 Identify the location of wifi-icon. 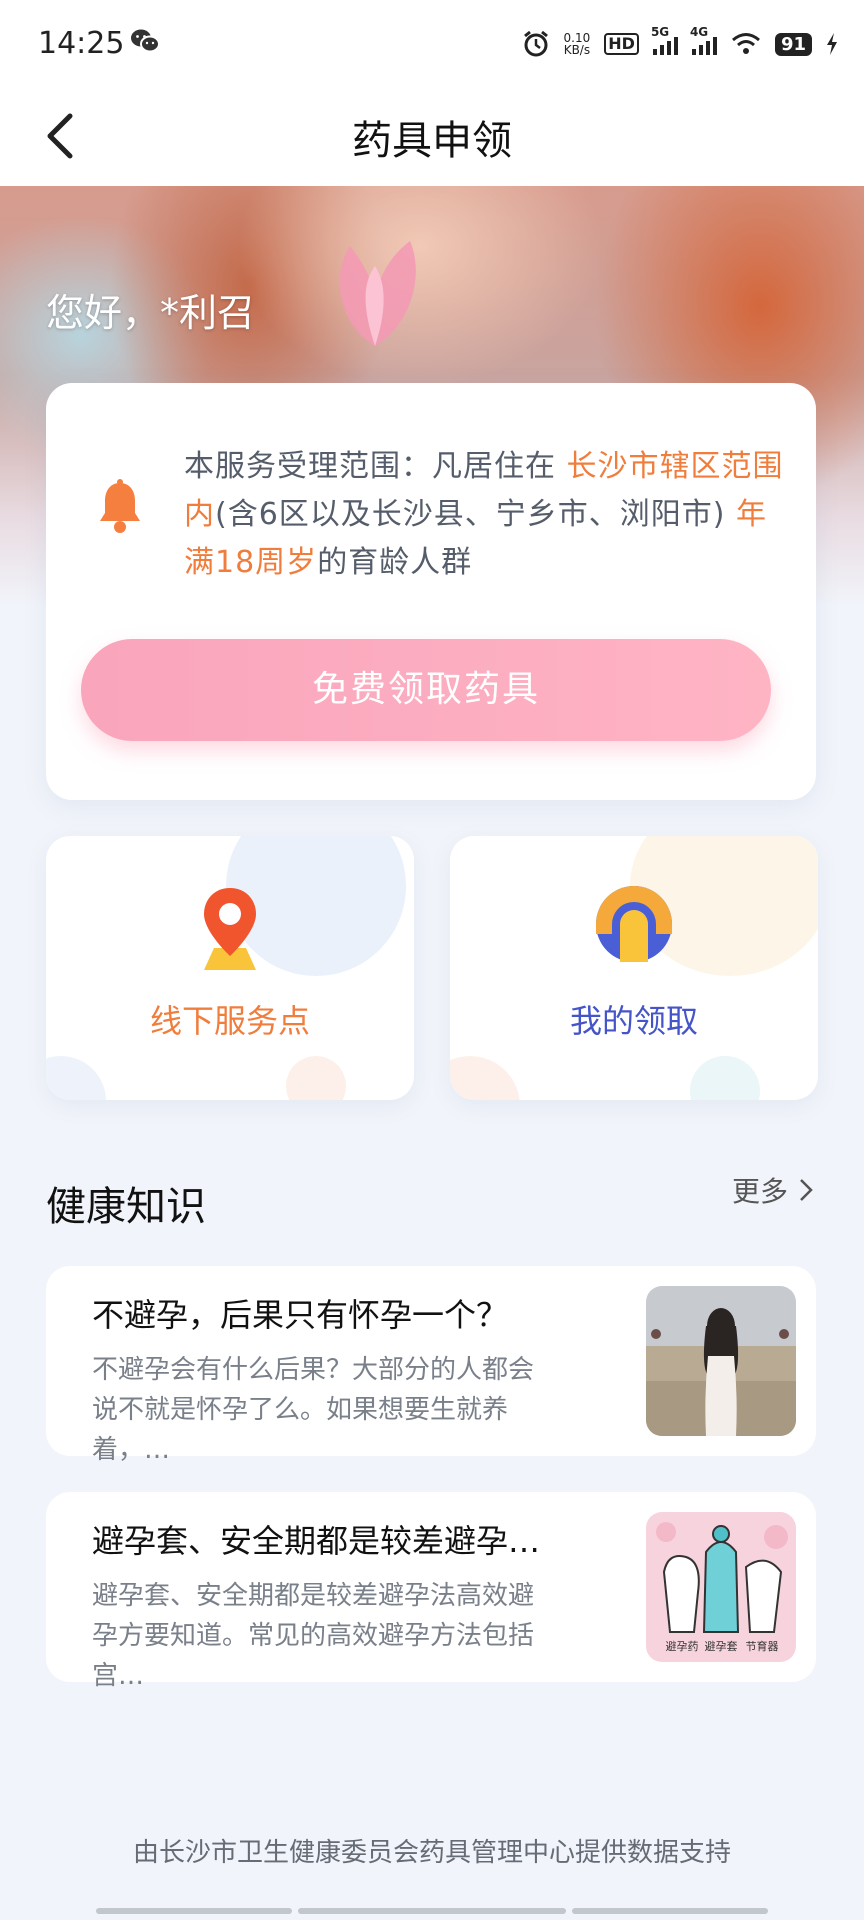
(745, 43).